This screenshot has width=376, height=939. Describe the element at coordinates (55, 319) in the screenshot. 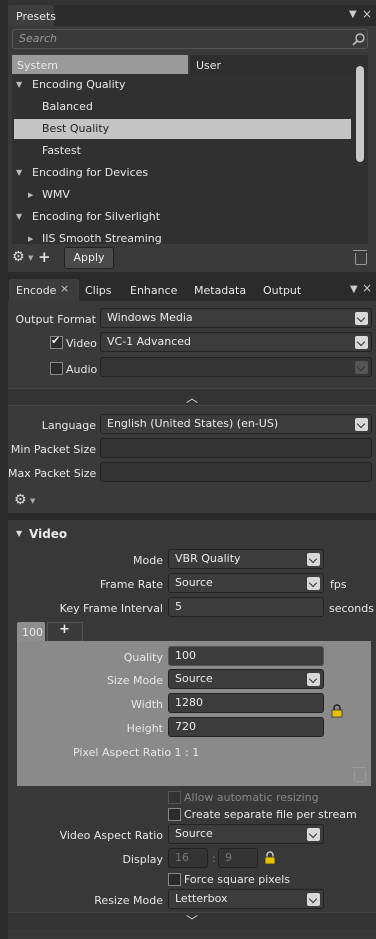

I see `output-format-label: Output Format` at that location.